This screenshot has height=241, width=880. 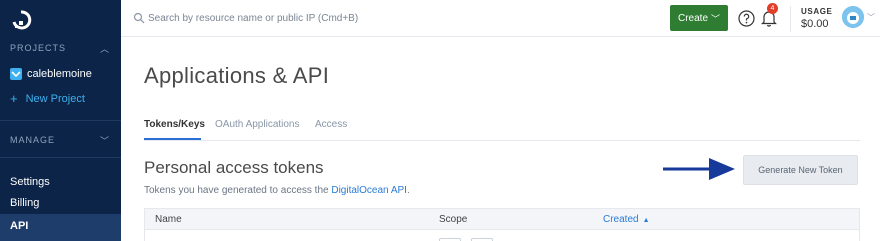 What do you see at coordinates (500, 18) in the screenshot?
I see `top-bar: Create ﹀ 4 USAGE $0.00 ﹀` at bounding box center [500, 18].